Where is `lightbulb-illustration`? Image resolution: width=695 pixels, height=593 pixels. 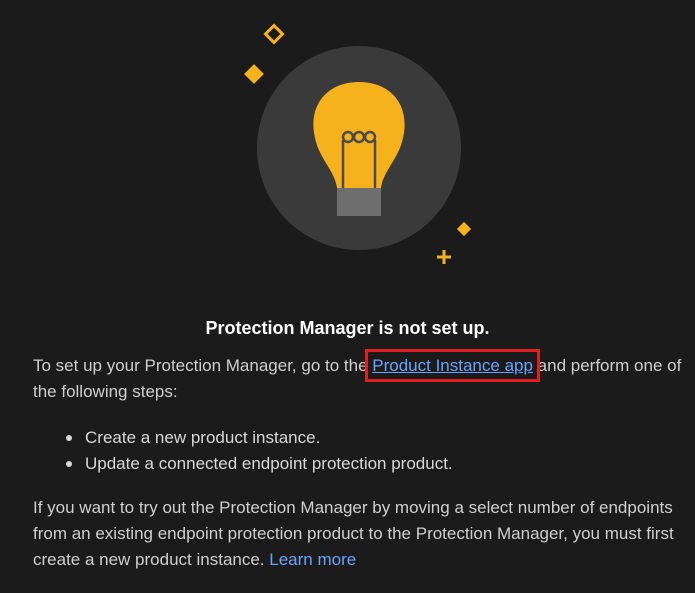
lightbulb-illustration is located at coordinates (358, 143).